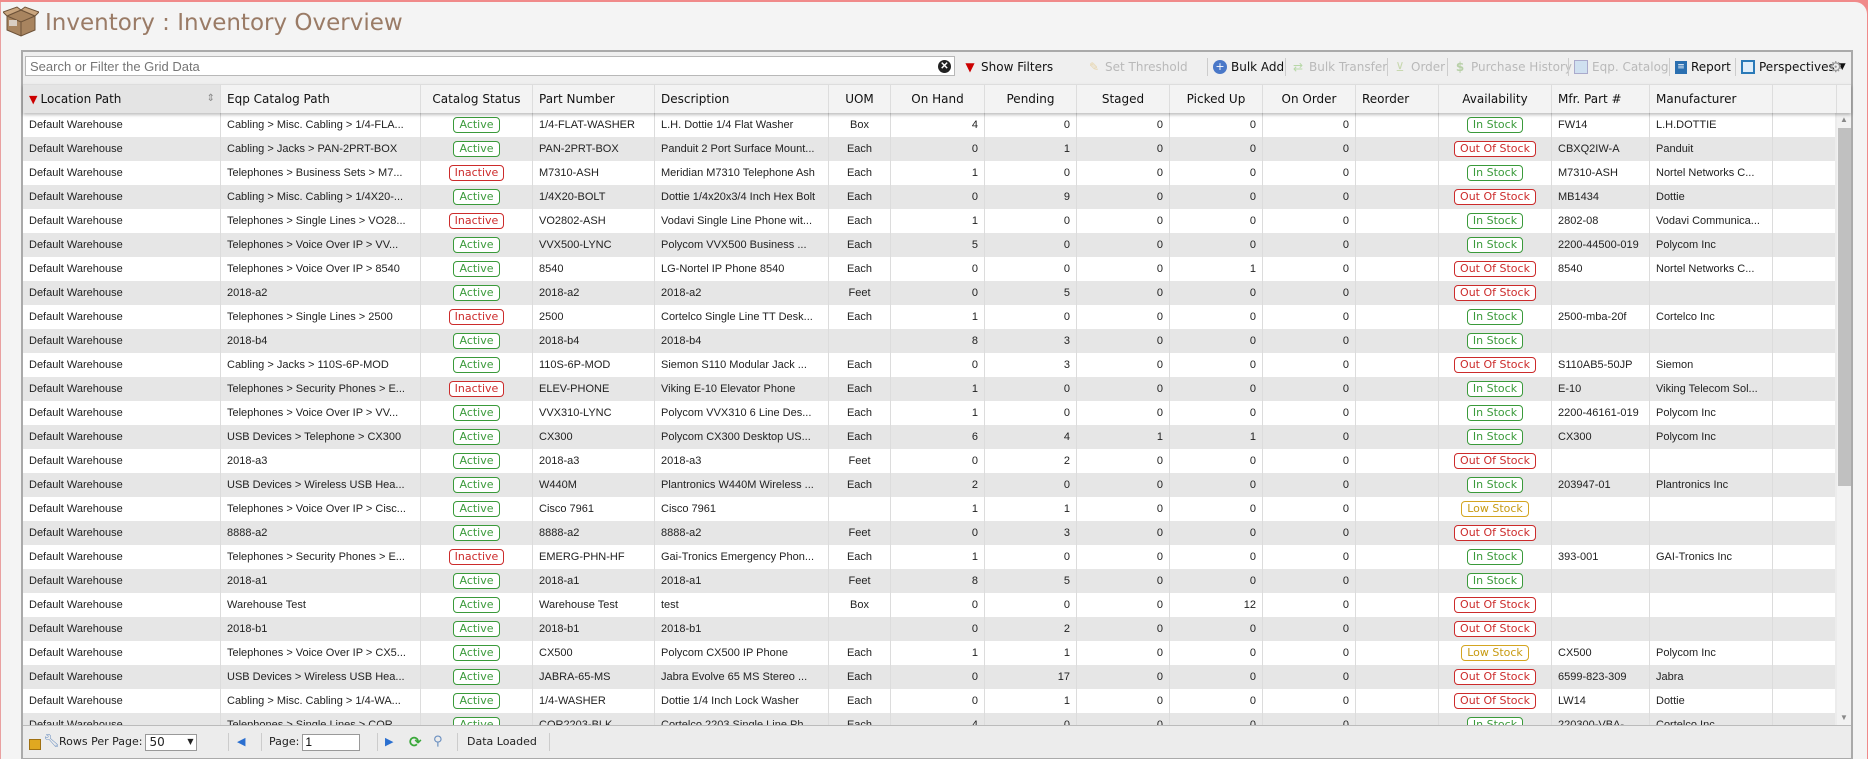 This screenshot has height=759, width=1868. I want to click on show-filters-label: Show Filters, so click(1017, 67).